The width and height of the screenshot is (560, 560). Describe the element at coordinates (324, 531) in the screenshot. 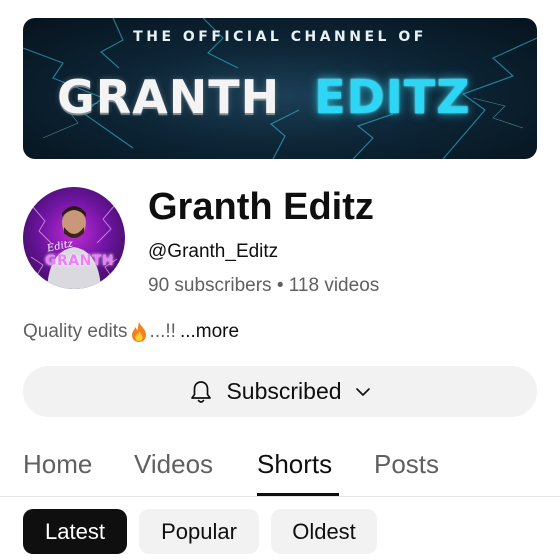

I see `filter-chip-oldest: Oldest` at that location.